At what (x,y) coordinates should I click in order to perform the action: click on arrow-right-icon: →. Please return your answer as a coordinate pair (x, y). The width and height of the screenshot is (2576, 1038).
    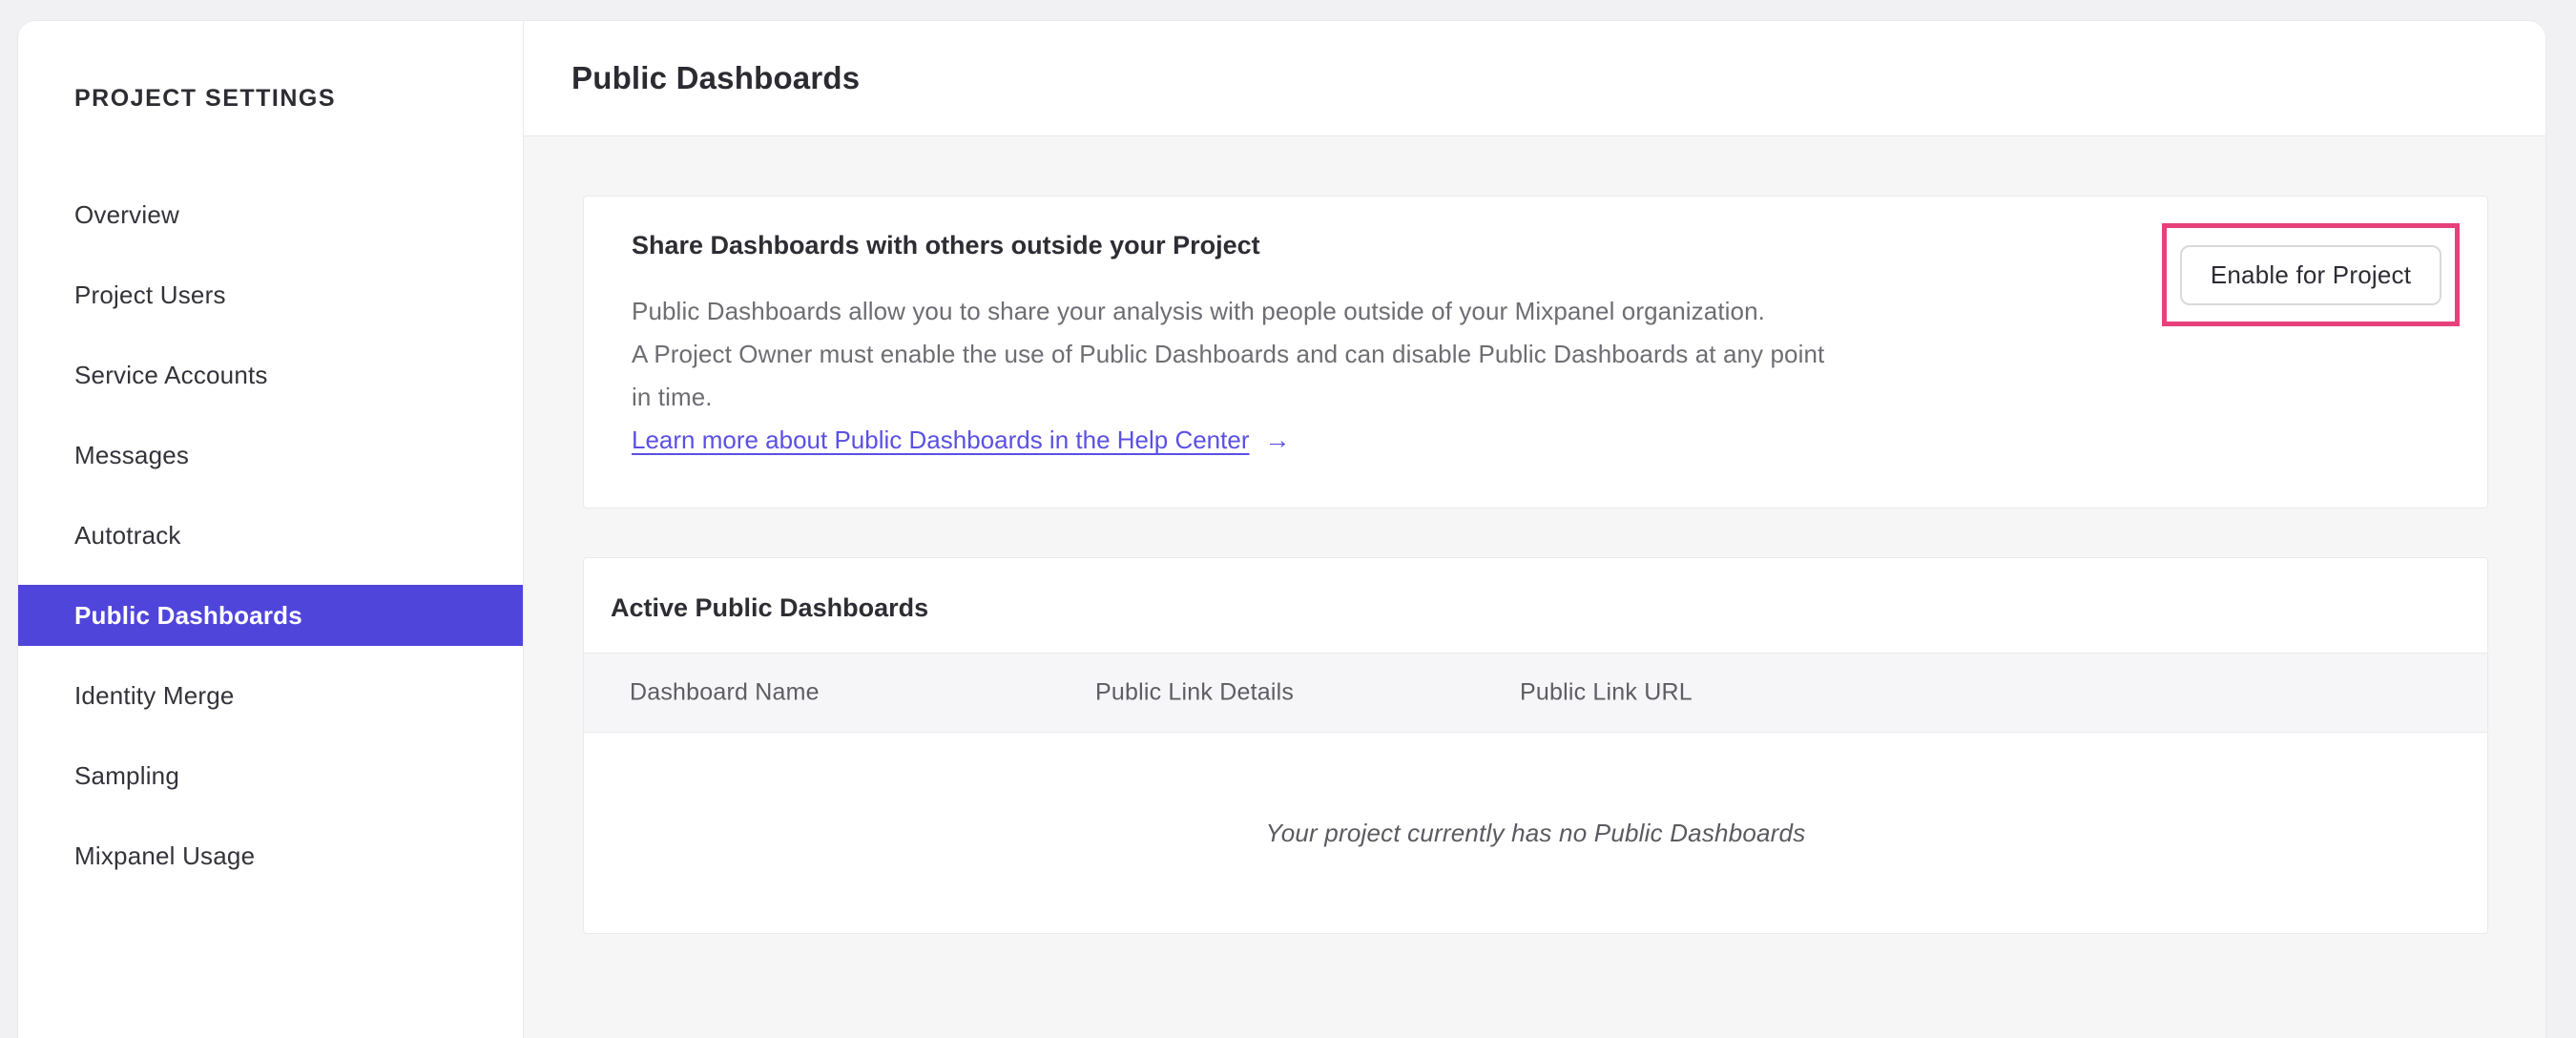
    Looking at the image, I should click on (1277, 440).